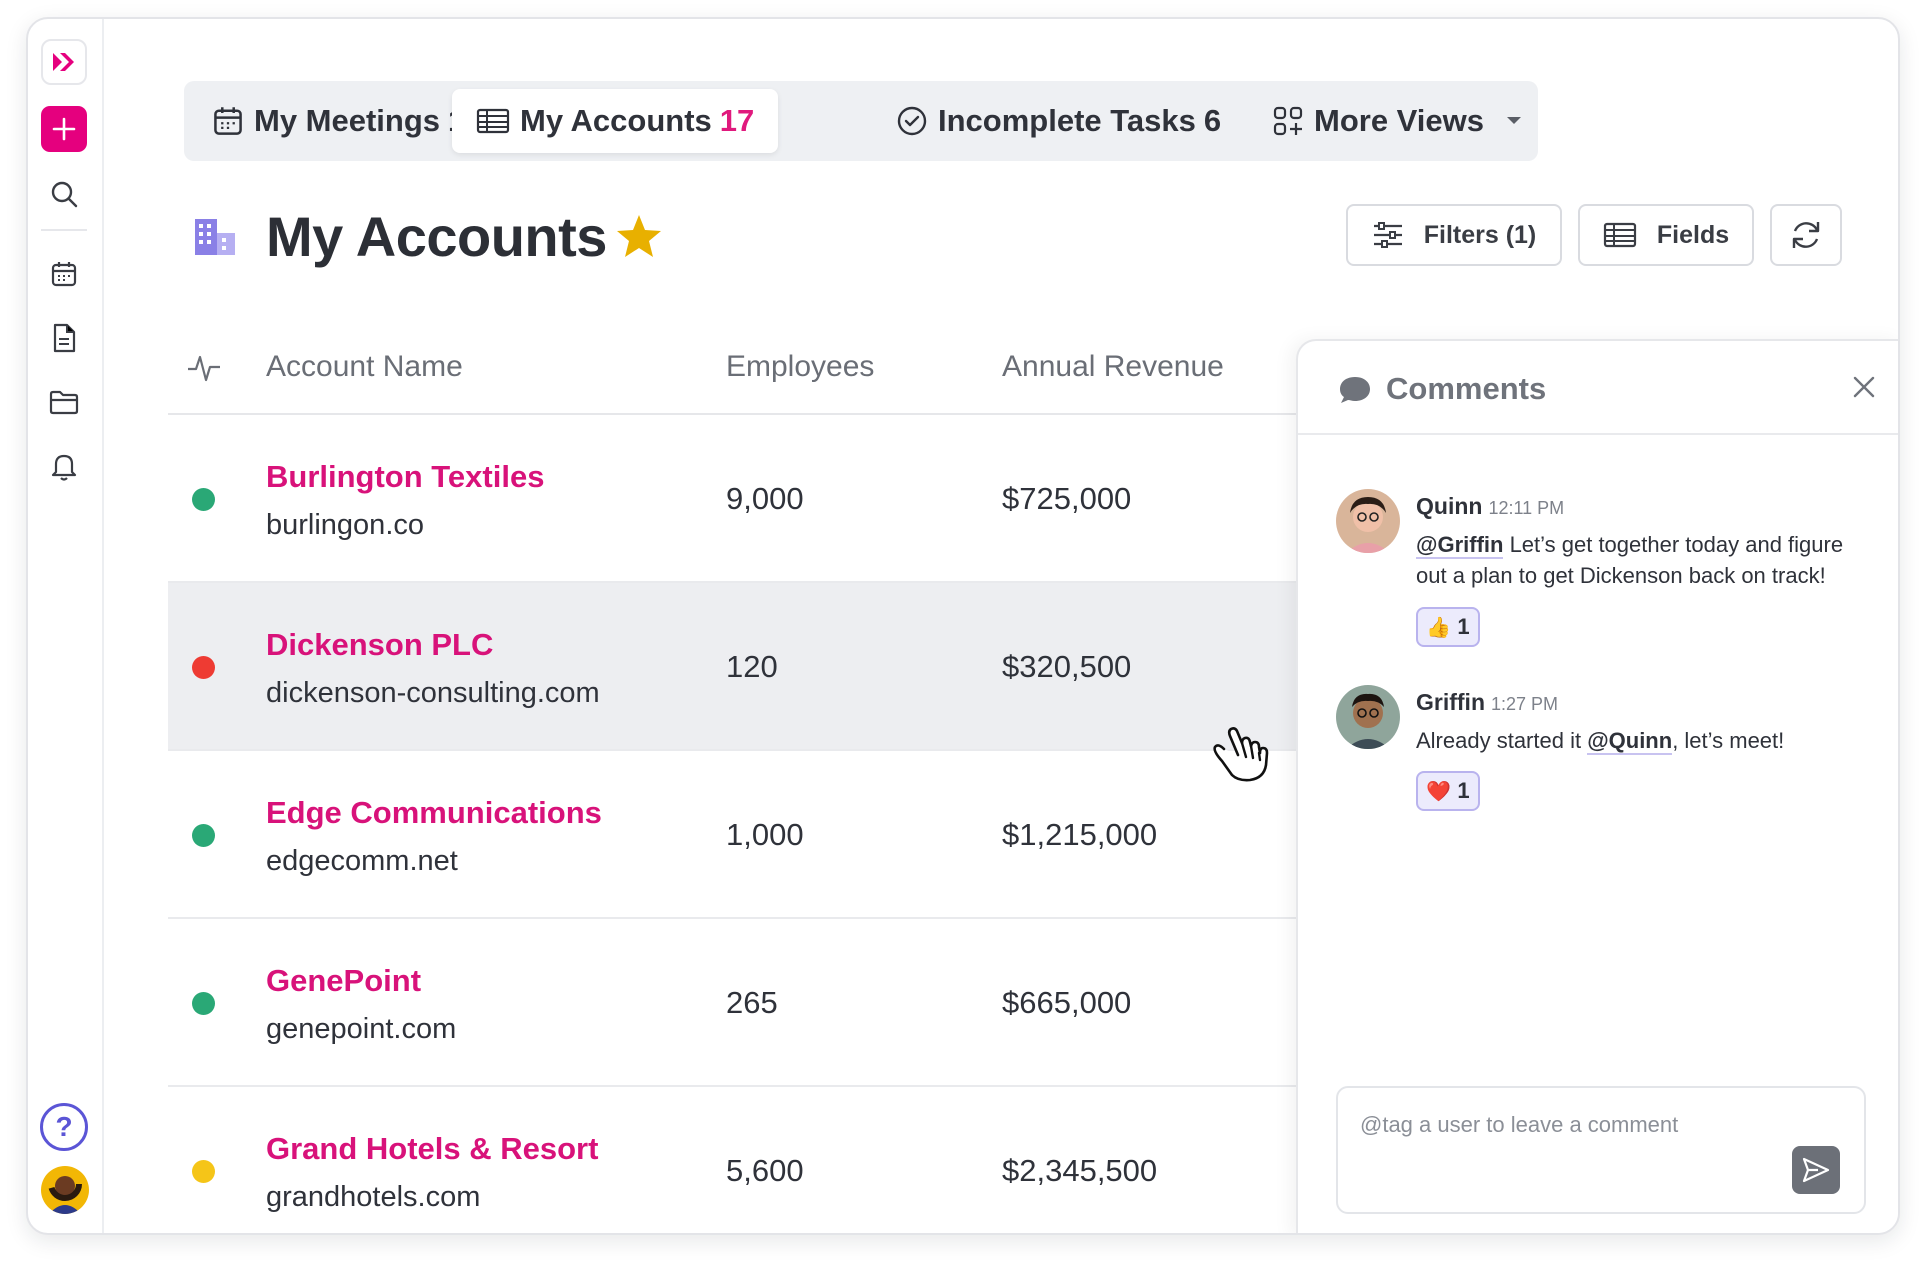 This screenshot has height=1270, width=1926. Describe the element at coordinates (615, 121) in the screenshot. I see `tab-my-accounts: My Accounts 17` at that location.